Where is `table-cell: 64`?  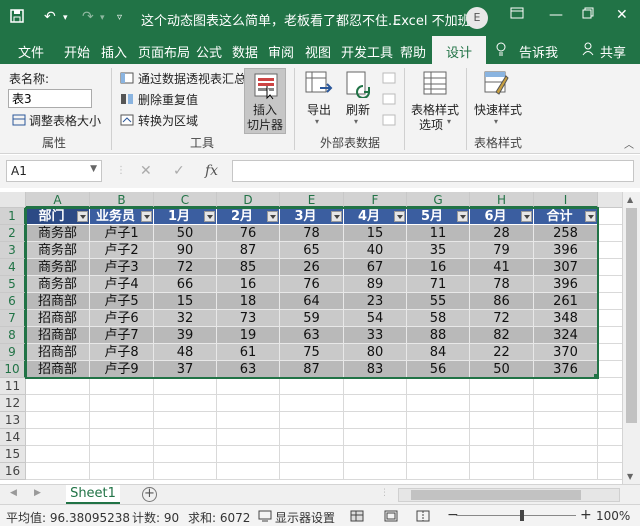 table-cell: 64 is located at coordinates (312, 301).